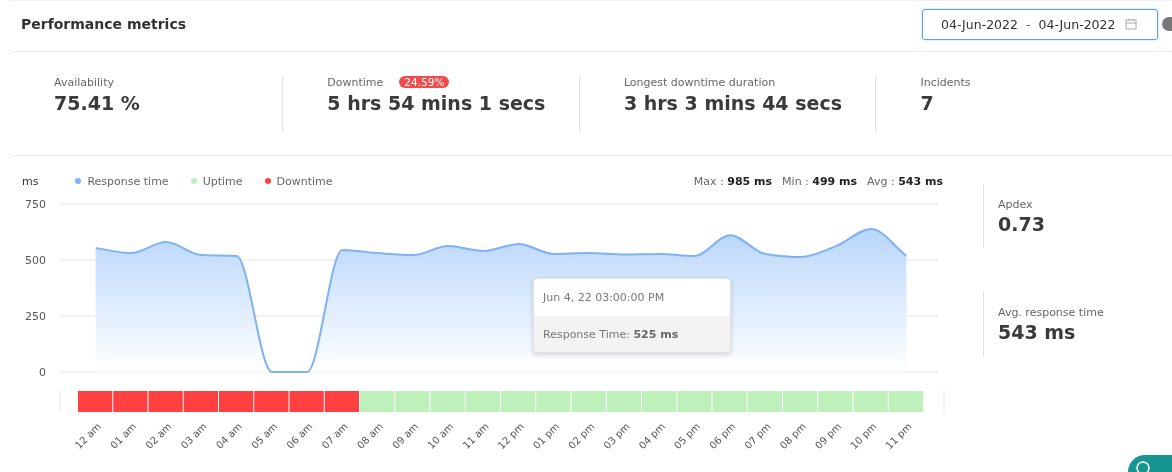  Describe the element at coordinates (733, 102) in the screenshot. I see `stat-value: 3 hrs 3 mins 44 secs` at that location.